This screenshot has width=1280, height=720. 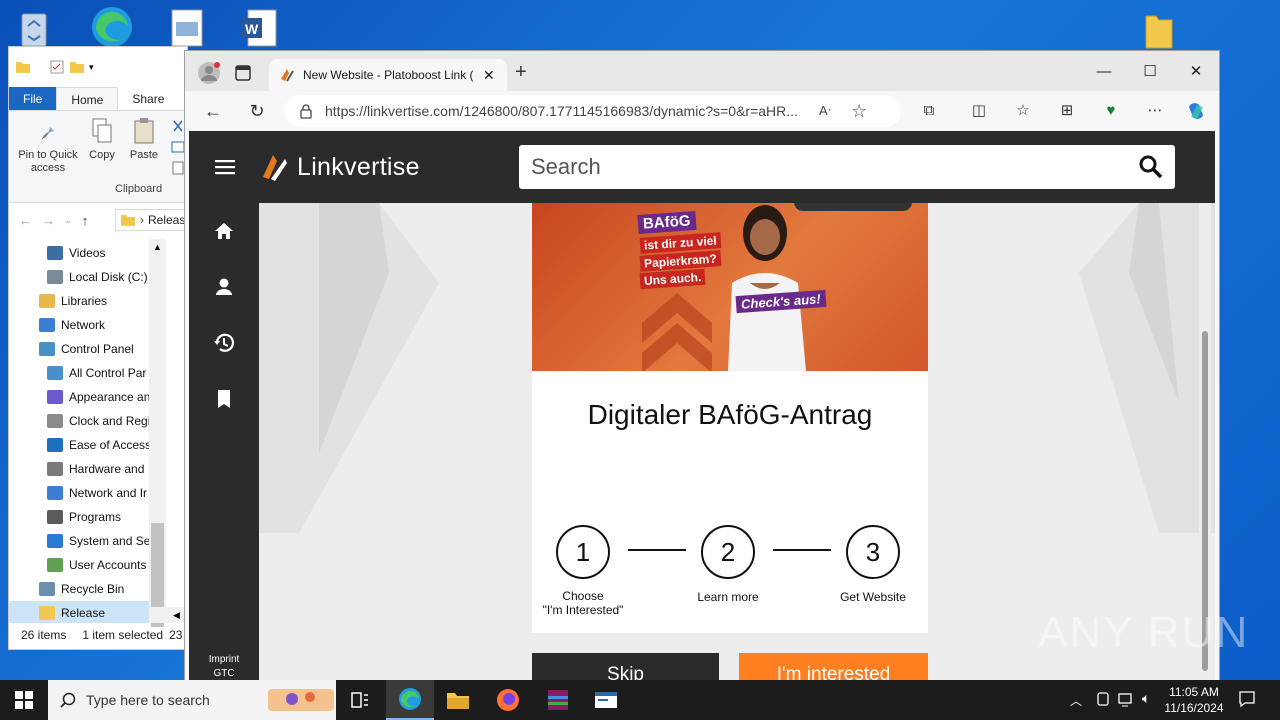 What do you see at coordinates (224, 343) in the screenshot?
I see `history-icon` at bounding box center [224, 343].